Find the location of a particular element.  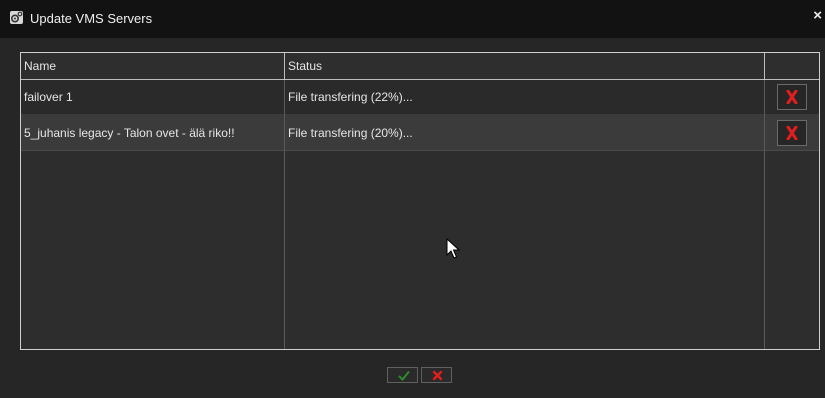

table-header: Name Status is located at coordinates (420, 66).